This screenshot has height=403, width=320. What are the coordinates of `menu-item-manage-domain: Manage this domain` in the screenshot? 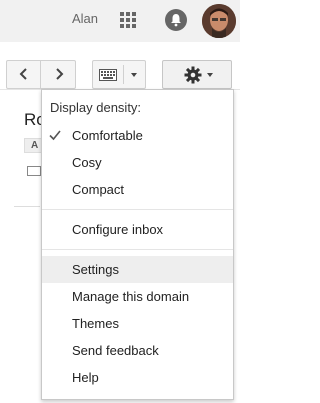 It's located at (137, 296).